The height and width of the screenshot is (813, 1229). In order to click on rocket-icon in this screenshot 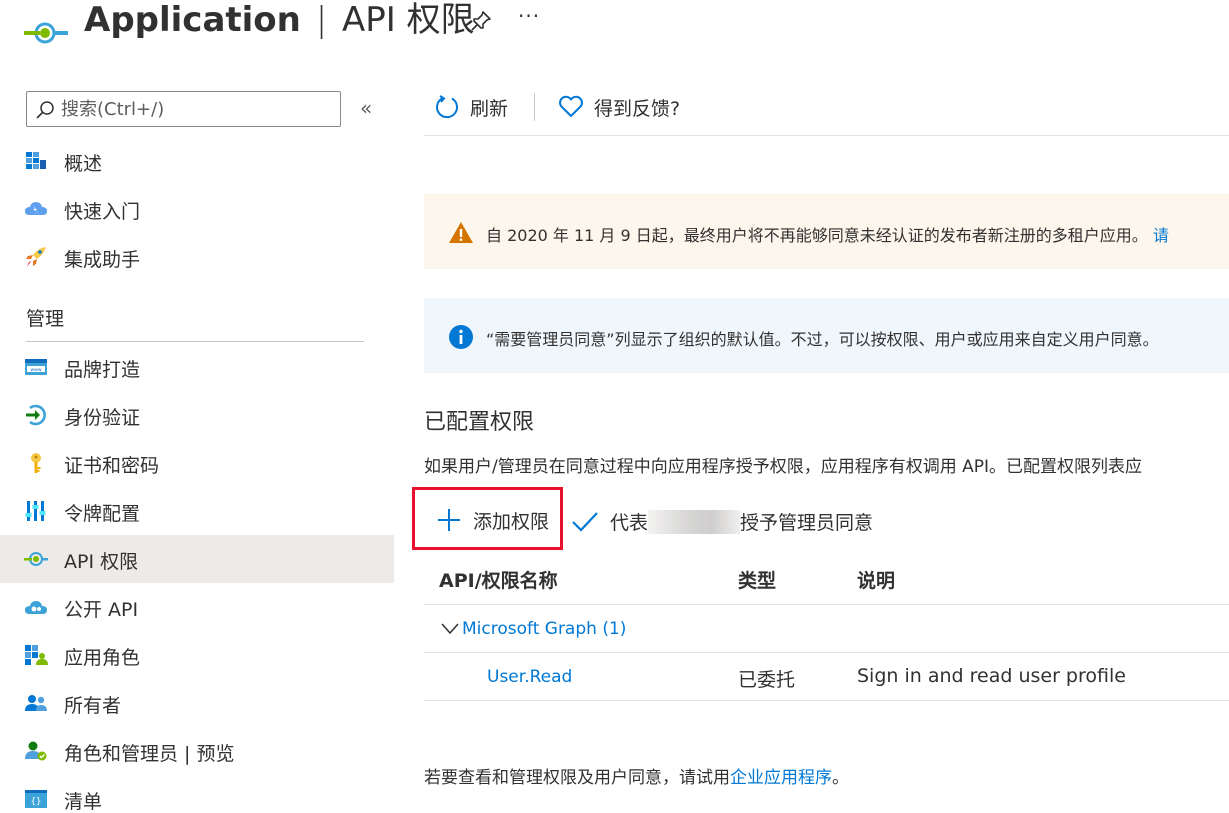, I will do `click(36, 257)`.